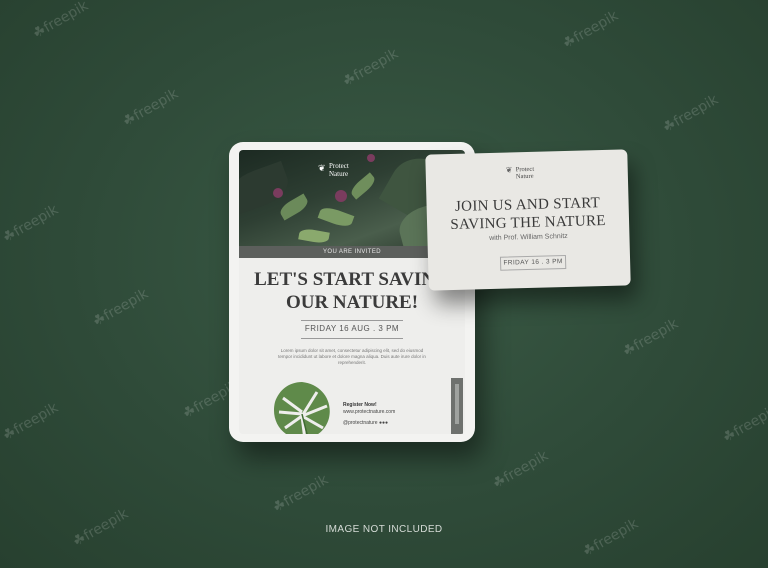 The width and height of the screenshot is (768, 568). What do you see at coordinates (457, 406) in the screenshot?
I see `decorative-bar` at bounding box center [457, 406].